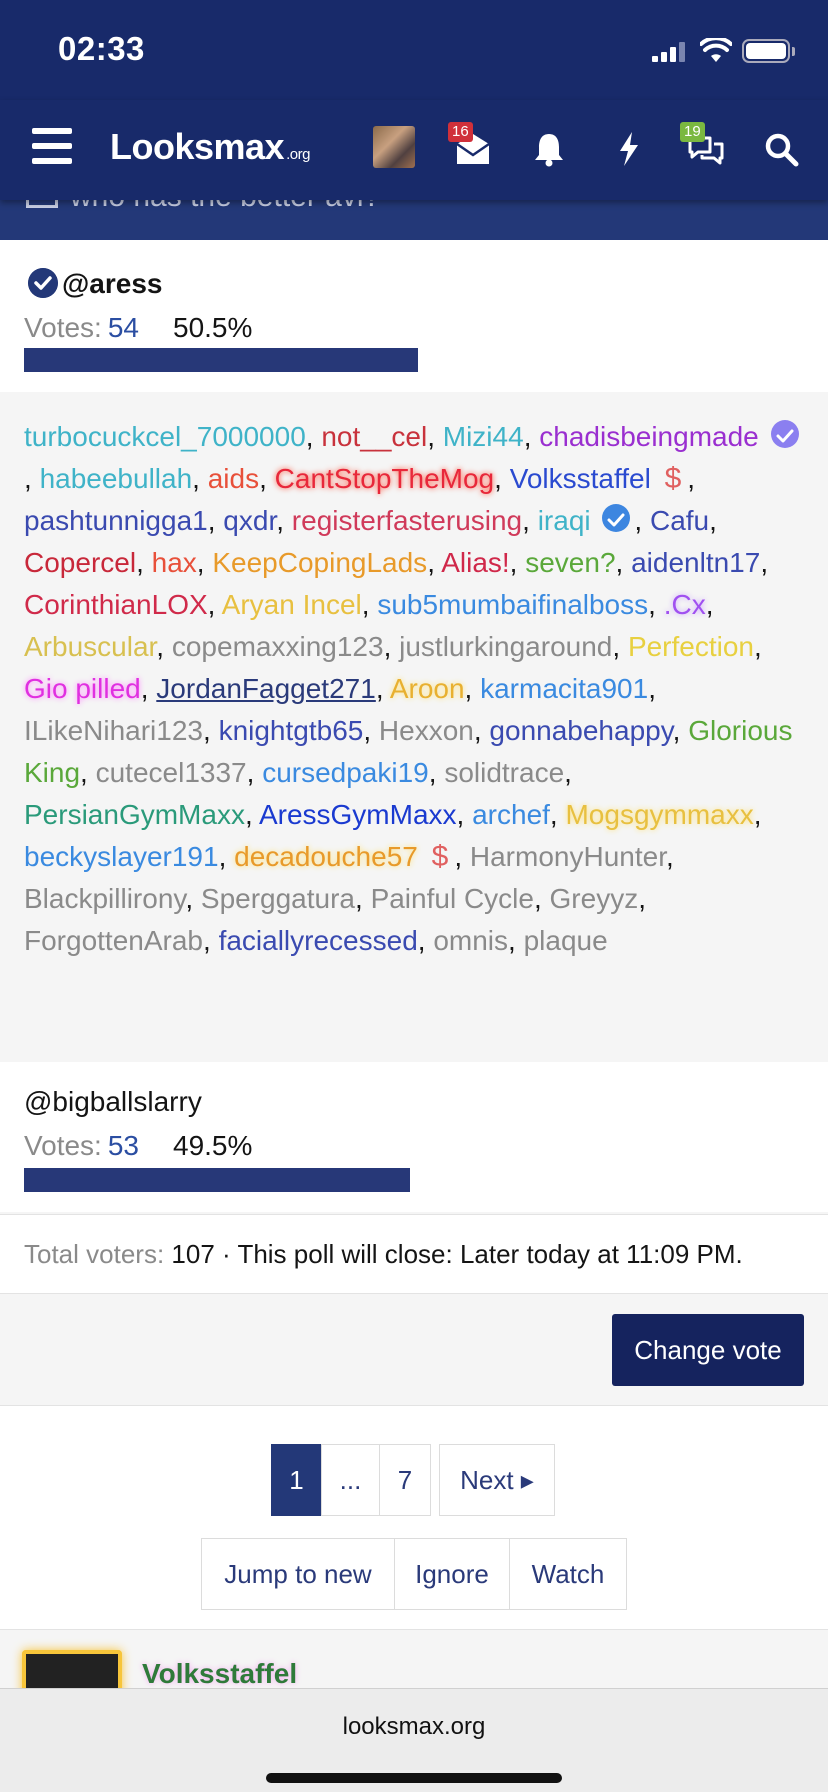 This screenshot has width=828, height=1792. I want to click on voter-link: hax, so click(174, 562).